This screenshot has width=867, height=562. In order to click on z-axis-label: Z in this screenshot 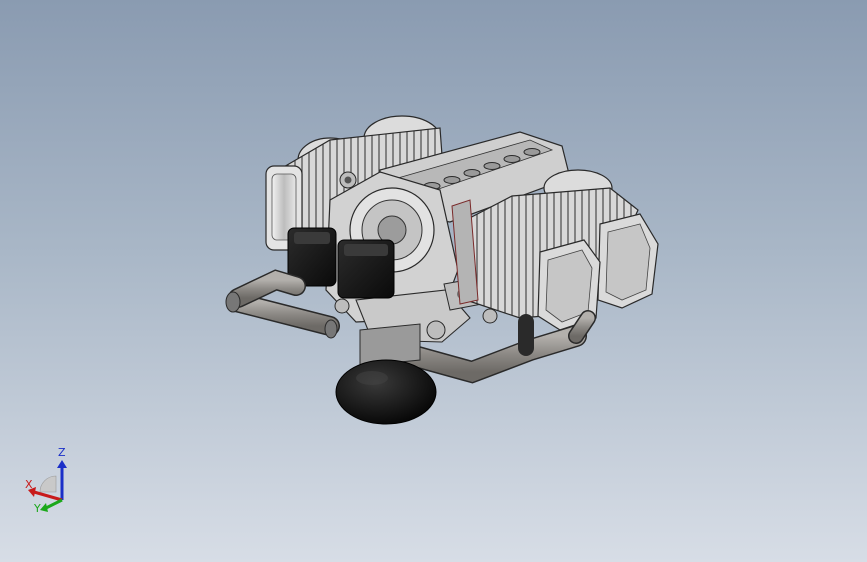, I will do `click(62, 452)`.